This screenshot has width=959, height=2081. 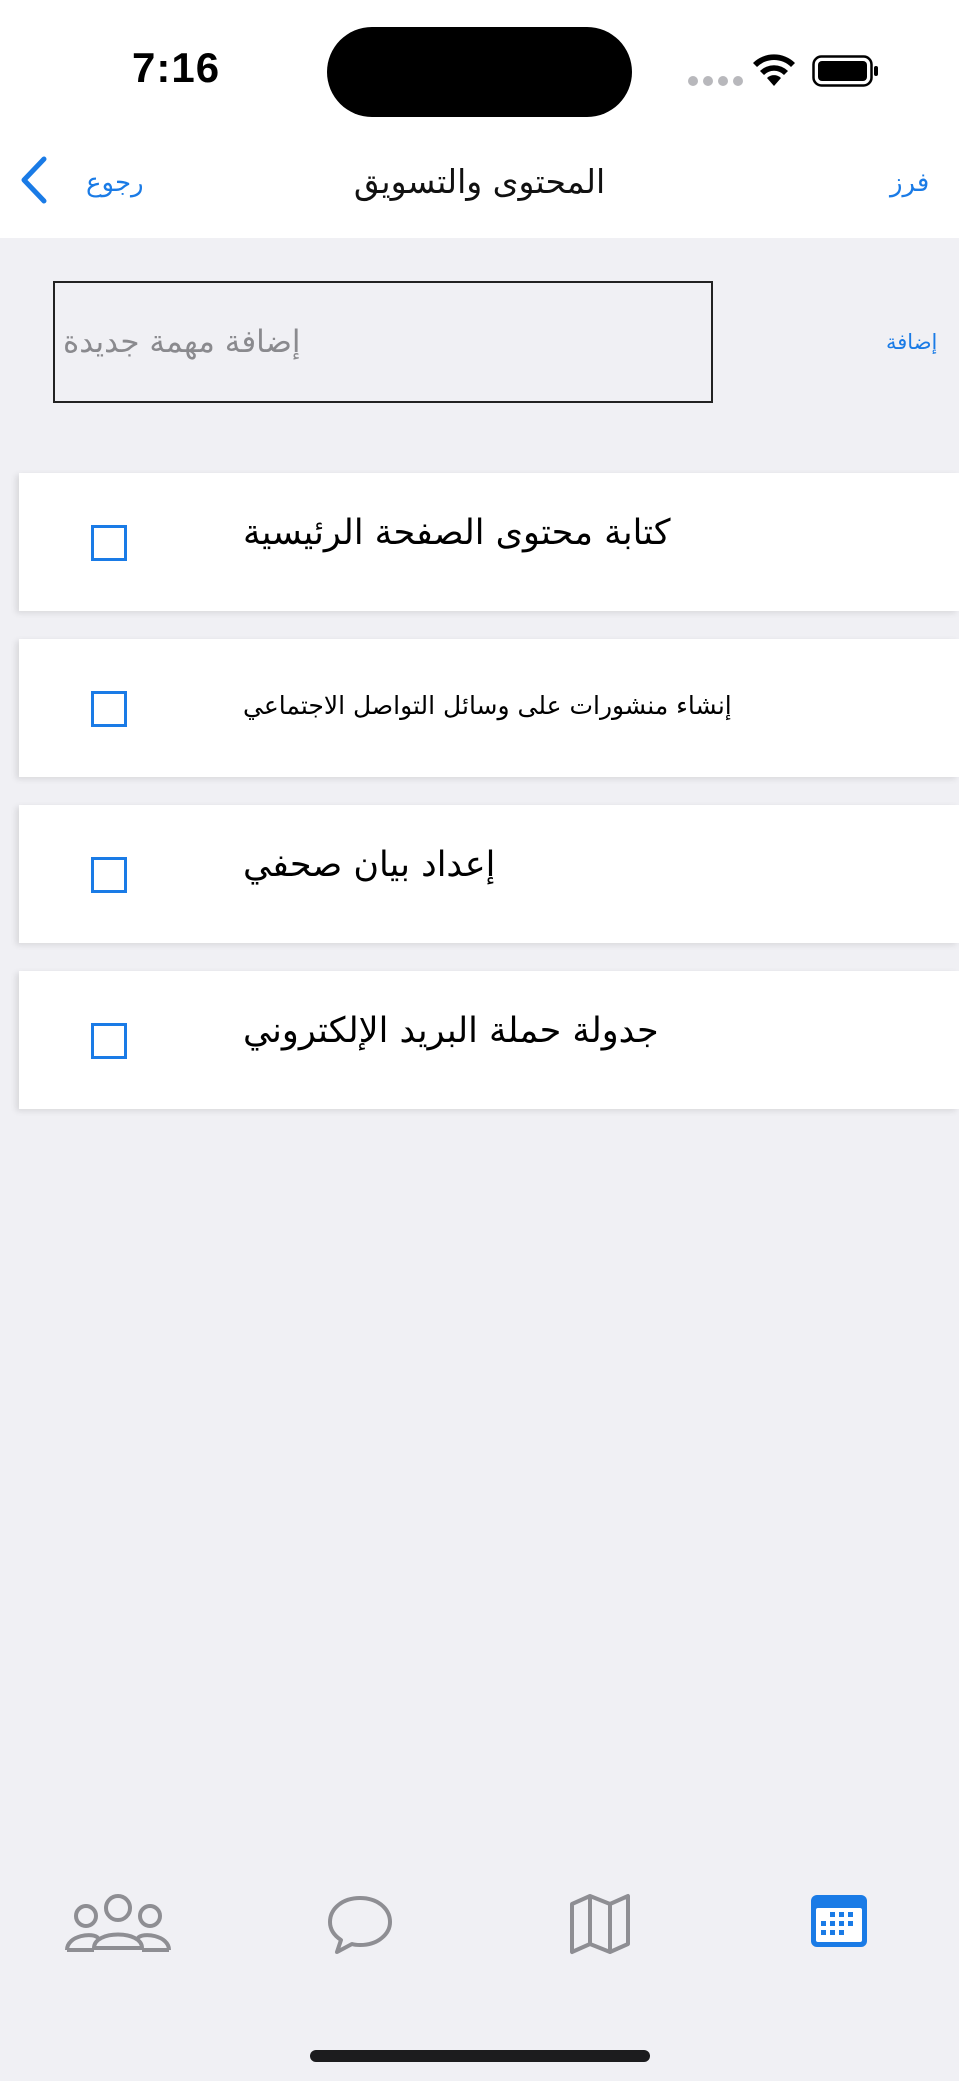 I want to click on status-time: 7:16, so click(x=176, y=67).